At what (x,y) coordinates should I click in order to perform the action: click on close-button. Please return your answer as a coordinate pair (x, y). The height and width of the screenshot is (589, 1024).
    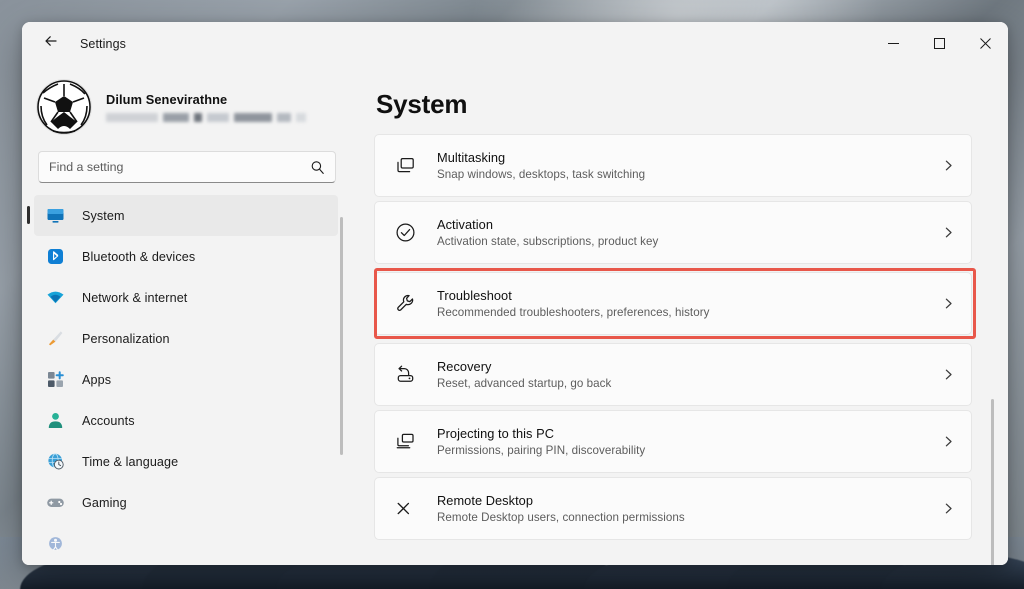
    Looking at the image, I should click on (985, 43).